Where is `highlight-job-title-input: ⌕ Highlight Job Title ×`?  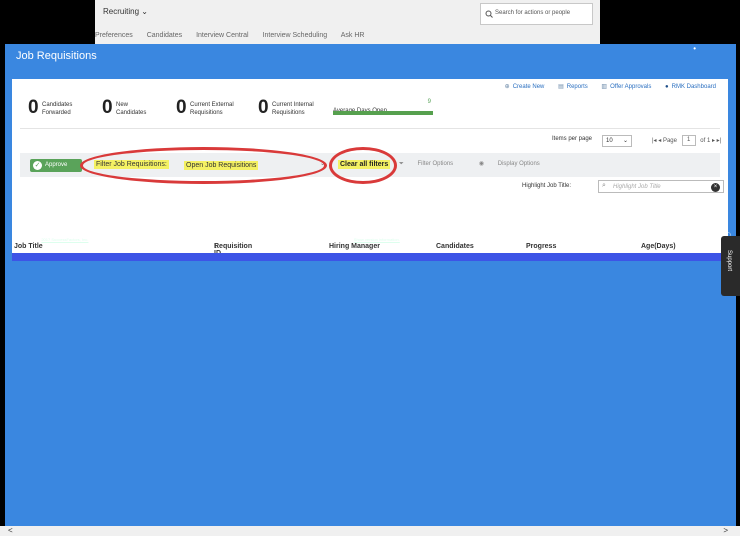 highlight-job-title-input: ⌕ Highlight Job Title × is located at coordinates (661, 186).